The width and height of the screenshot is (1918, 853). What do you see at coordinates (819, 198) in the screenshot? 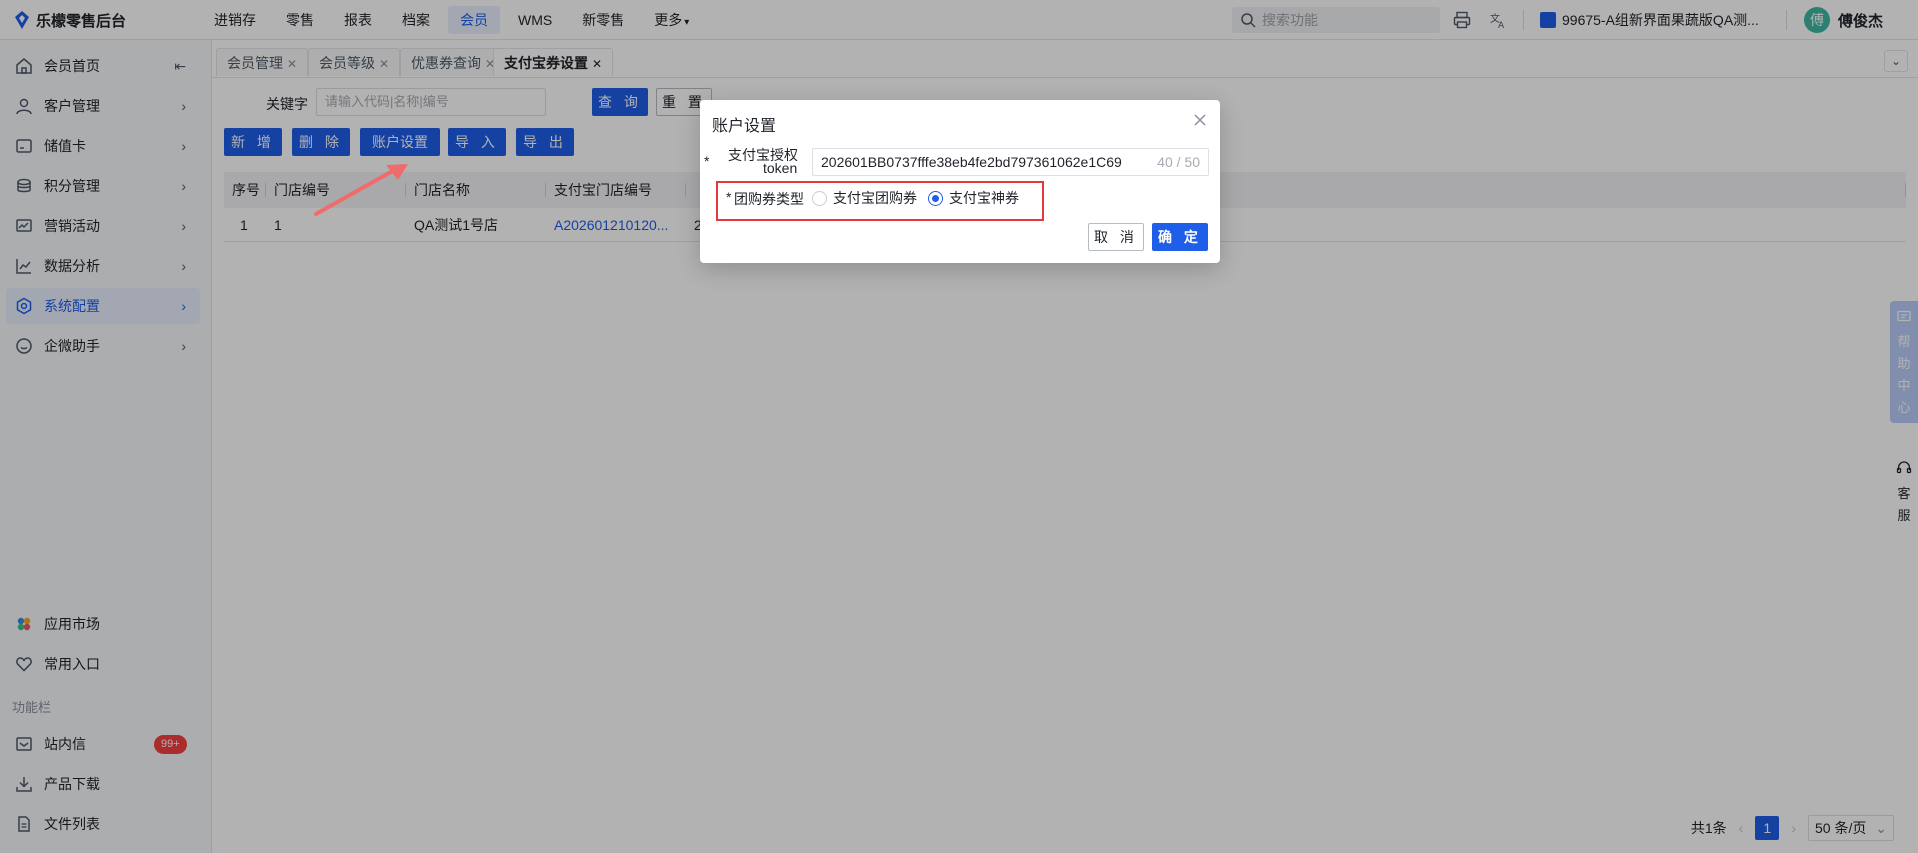
I see `radio-unchecked-icon` at bounding box center [819, 198].